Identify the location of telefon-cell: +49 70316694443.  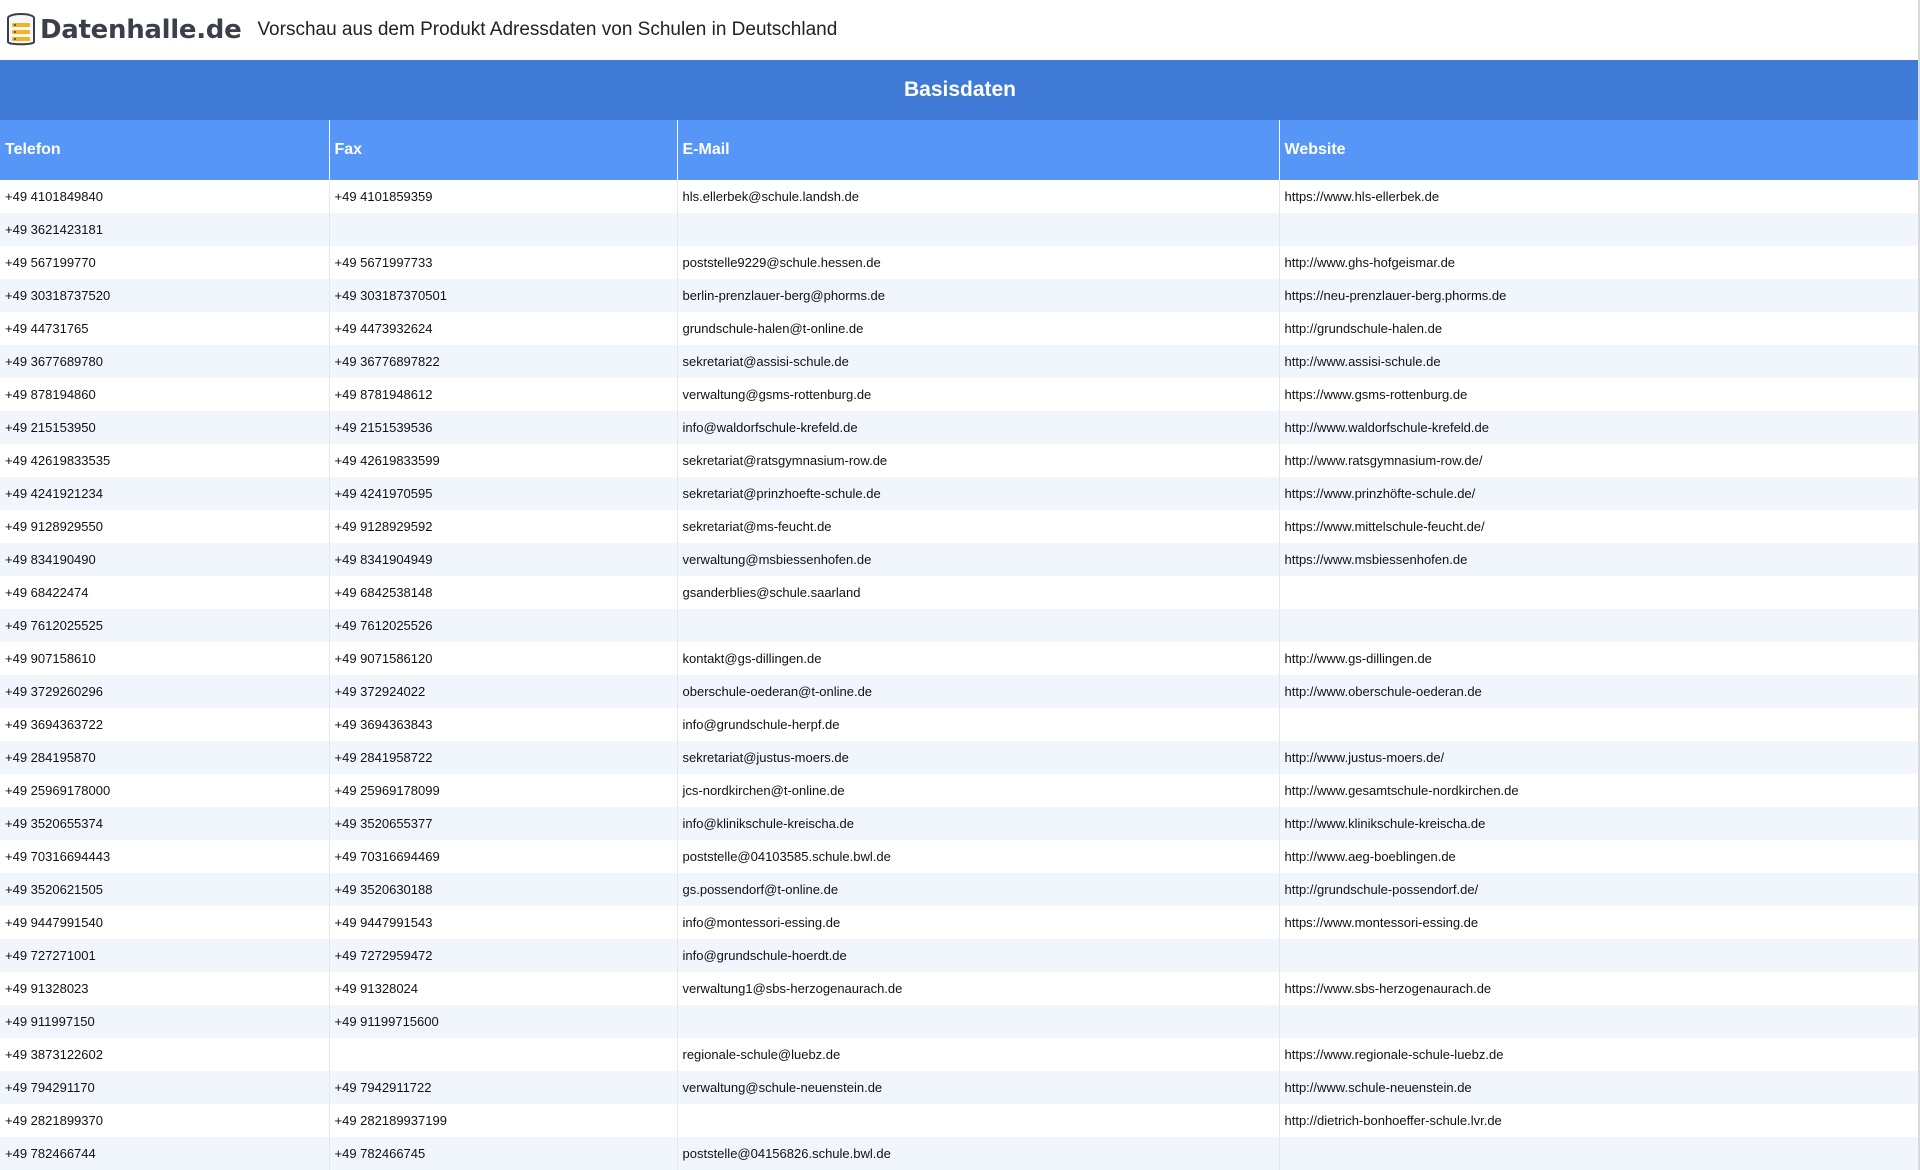
(165, 856).